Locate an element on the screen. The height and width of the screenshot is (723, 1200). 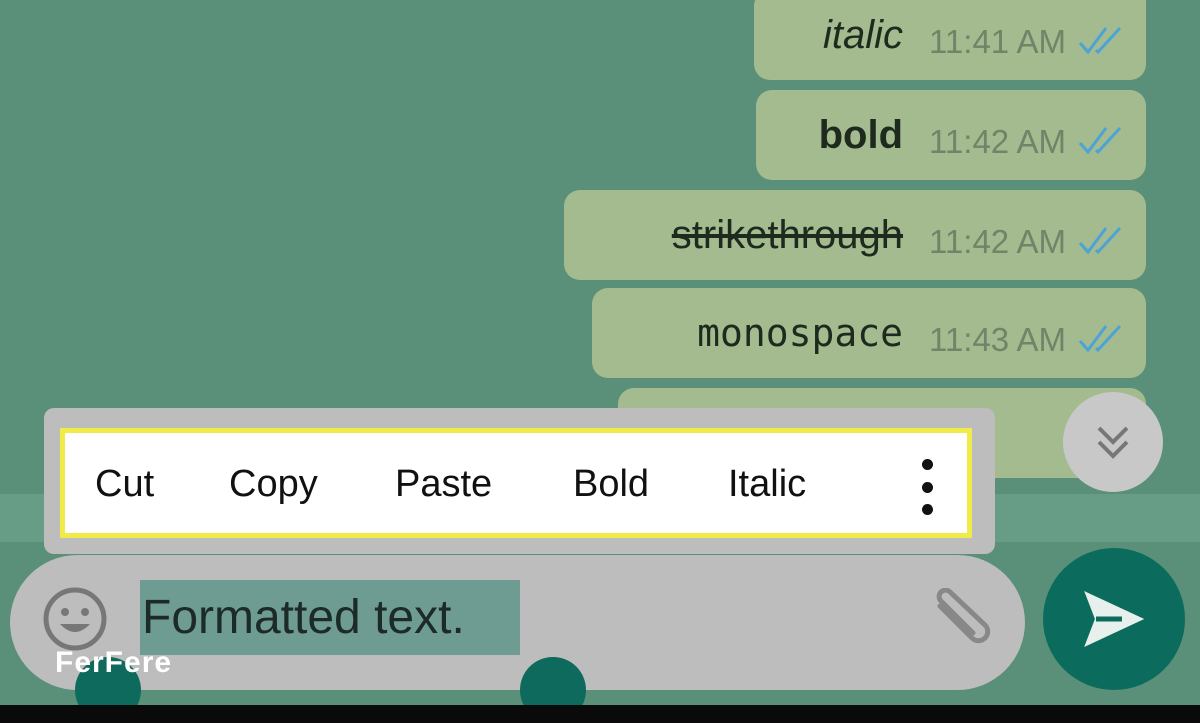
scroll-down-button is located at coordinates (1113, 442).